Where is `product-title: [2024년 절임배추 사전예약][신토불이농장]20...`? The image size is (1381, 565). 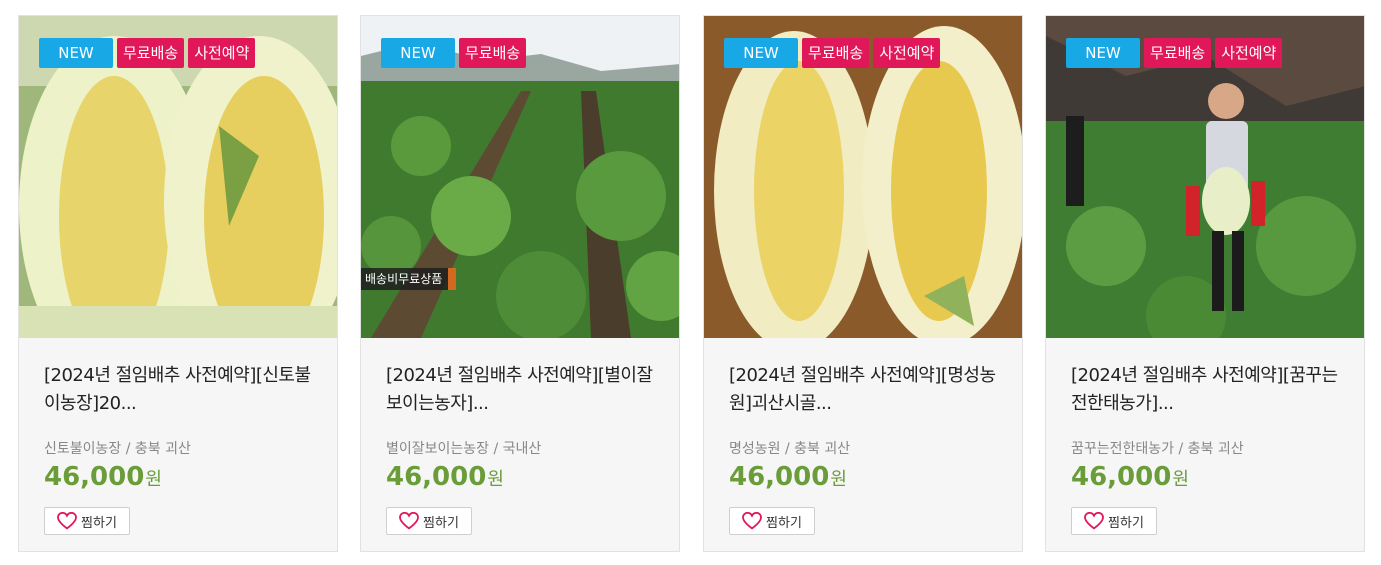 product-title: [2024년 절임배추 사전예약][신토불이농장]20... is located at coordinates (184, 390).